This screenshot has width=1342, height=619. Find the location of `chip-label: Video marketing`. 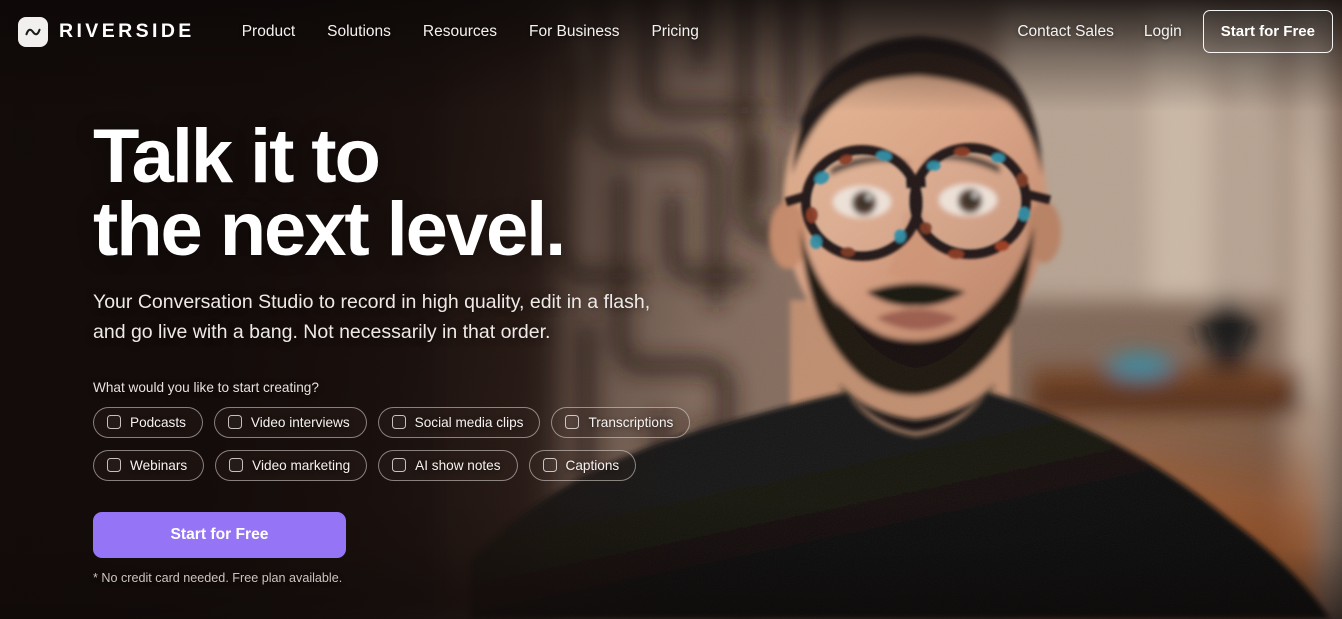

chip-label: Video marketing is located at coordinates (301, 465).